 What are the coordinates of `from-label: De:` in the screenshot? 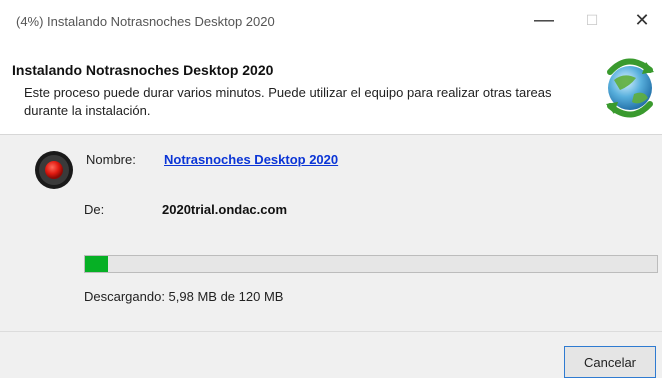 It's located at (94, 209).